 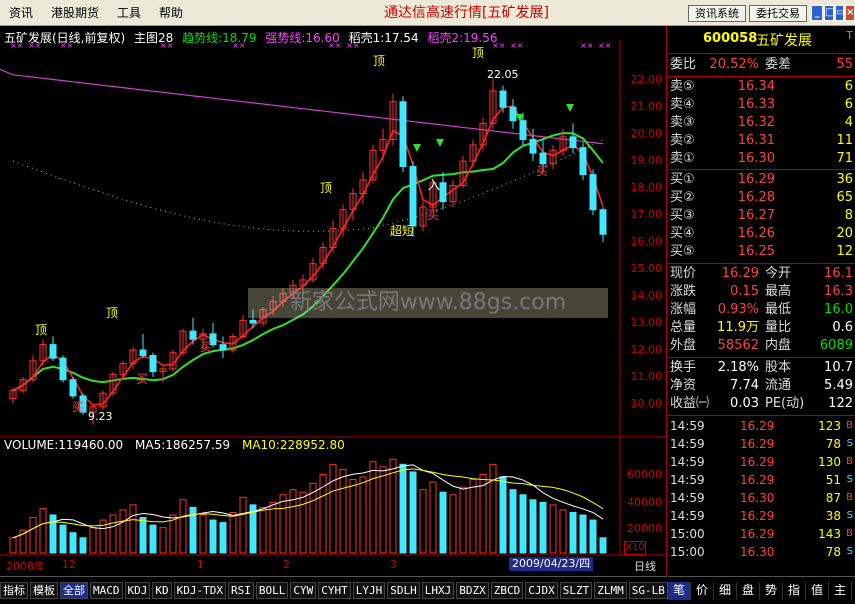 I want to click on sell-row: 卖③ 16.32 4, so click(x=761, y=123).